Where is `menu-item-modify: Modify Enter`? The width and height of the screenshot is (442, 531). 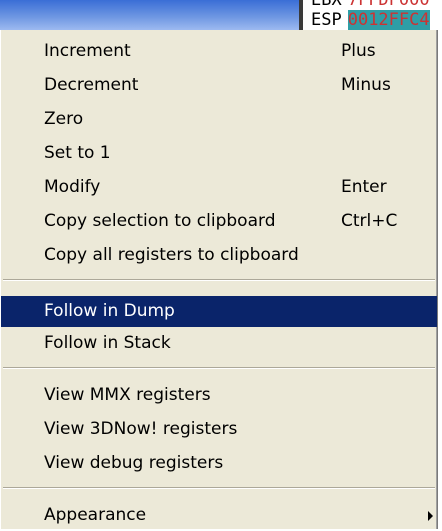 menu-item-modify: Modify Enter is located at coordinates (219, 187).